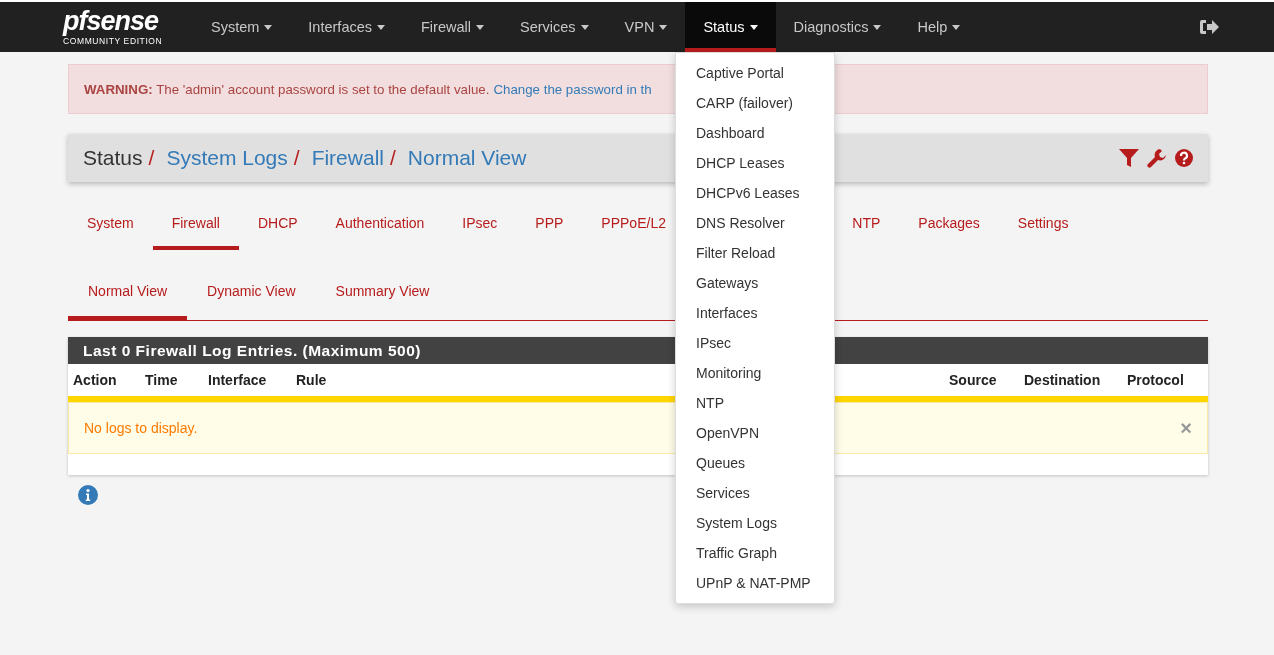  Describe the element at coordinates (973, 380) in the screenshot. I see `column-header: Source` at that location.